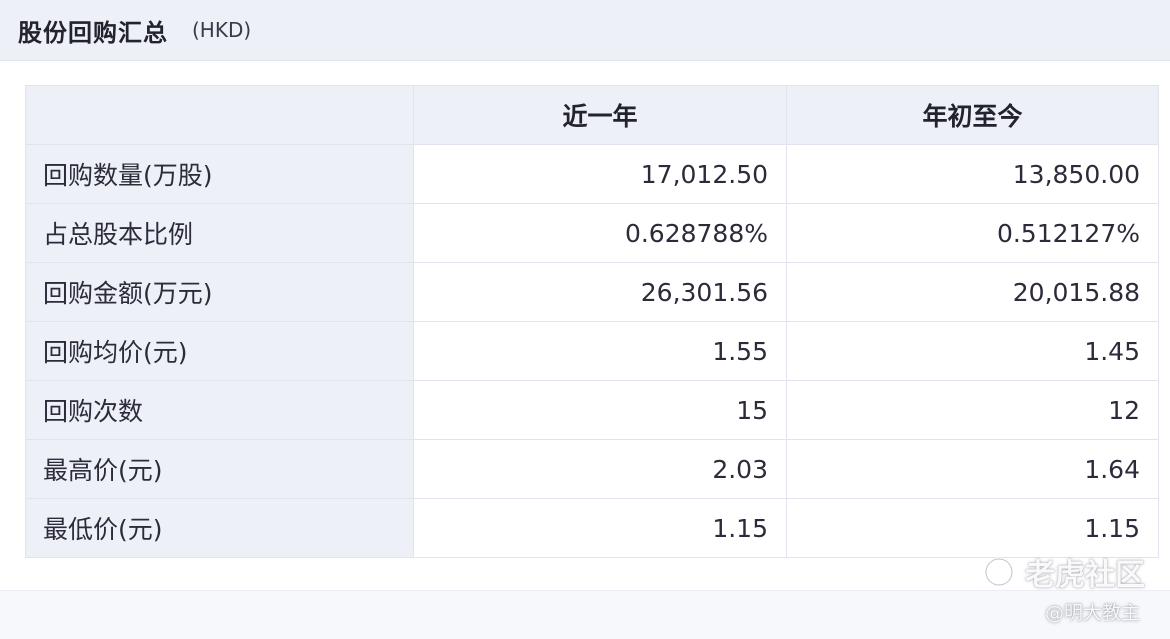  Describe the element at coordinates (600, 292) in the screenshot. I see `value-last-year: 26,301.56` at that location.